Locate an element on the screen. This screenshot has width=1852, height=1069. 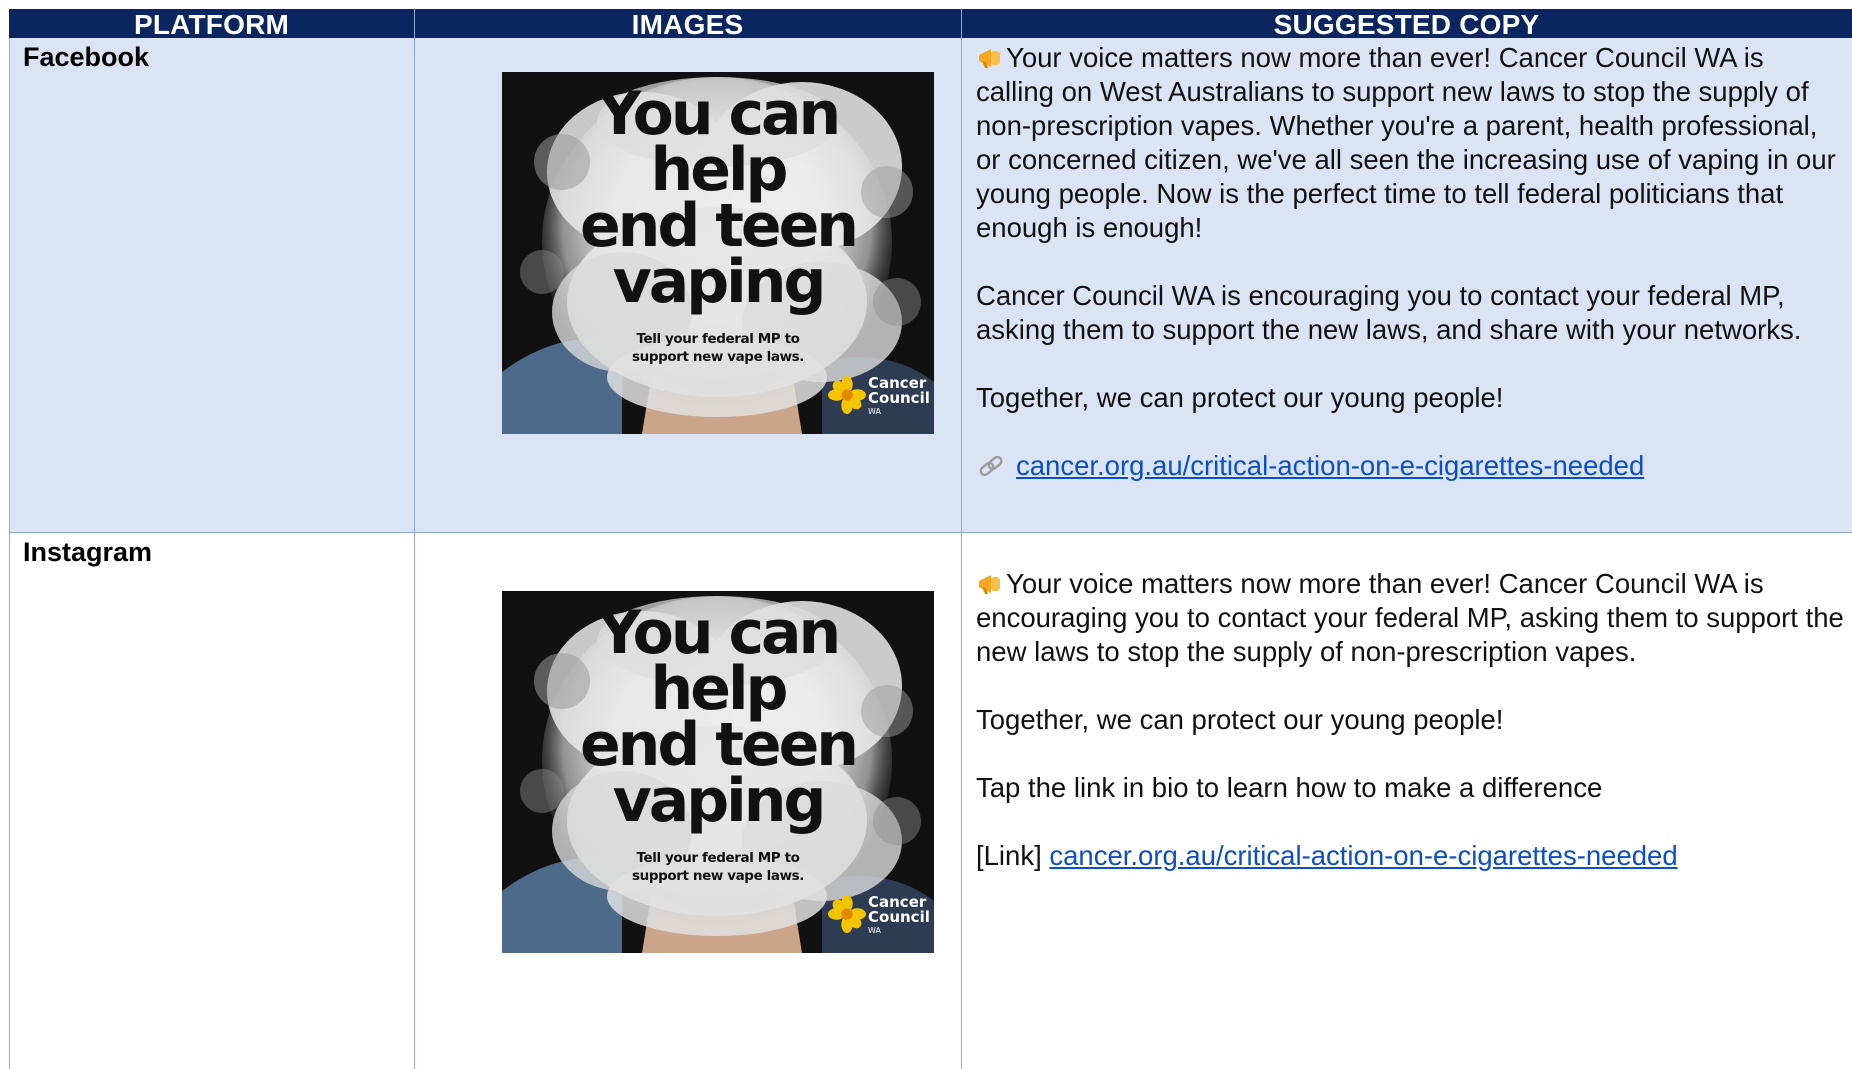
link-icon is located at coordinates (991, 466).